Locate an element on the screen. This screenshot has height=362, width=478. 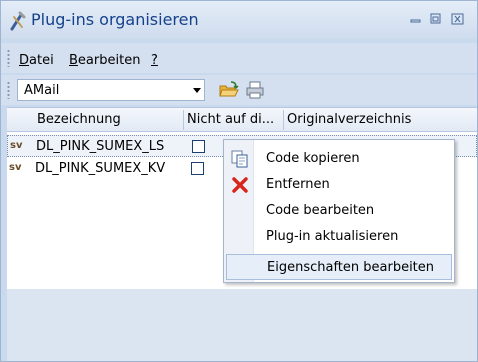
menu-item-label: Entfernen is located at coordinates (298, 184).